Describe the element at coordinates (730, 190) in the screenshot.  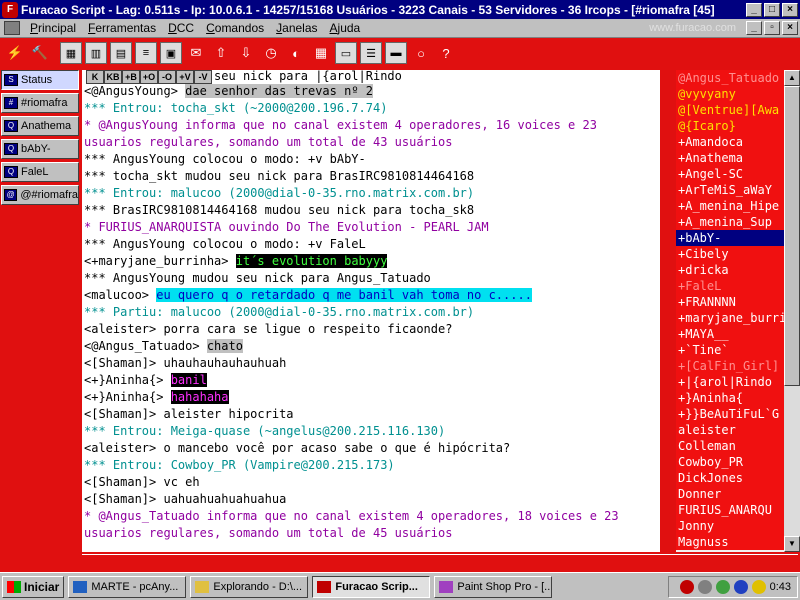
I see `nick-item: +ArTeMiS_aWaY` at that location.